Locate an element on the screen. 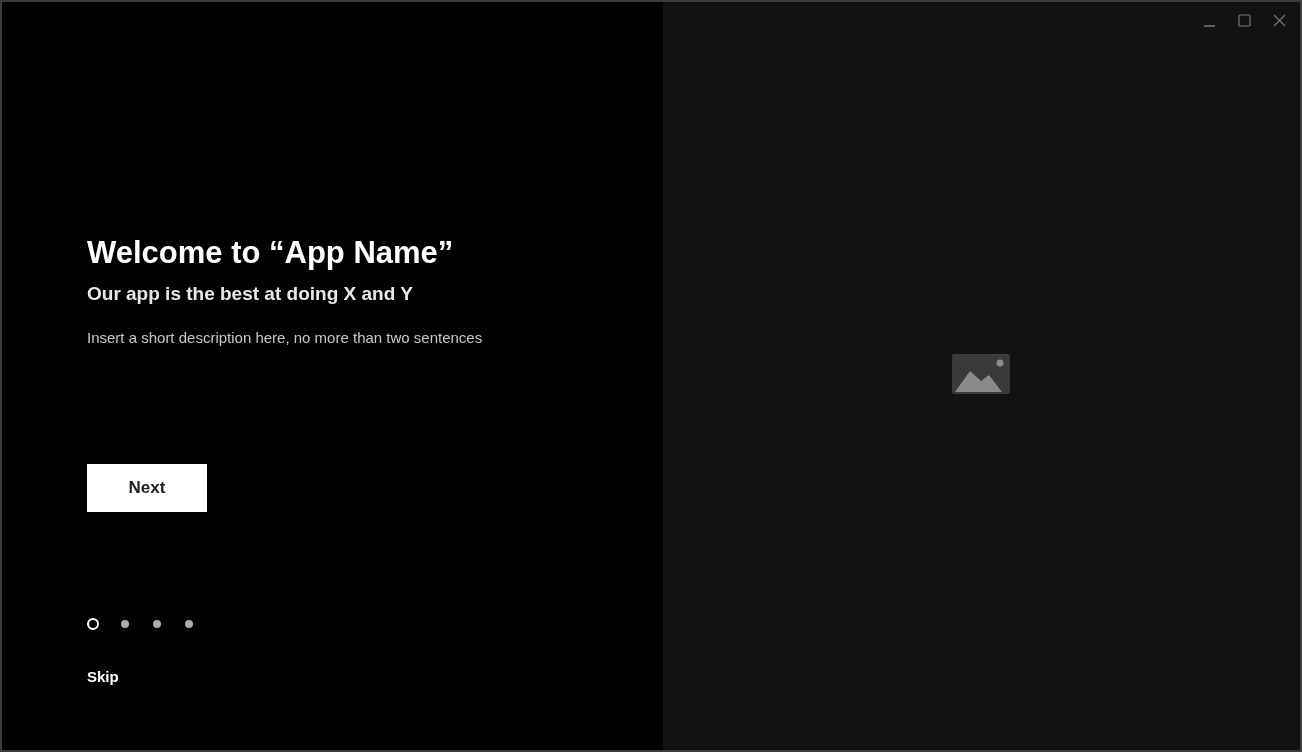  next-button: Next is located at coordinates (147, 488).